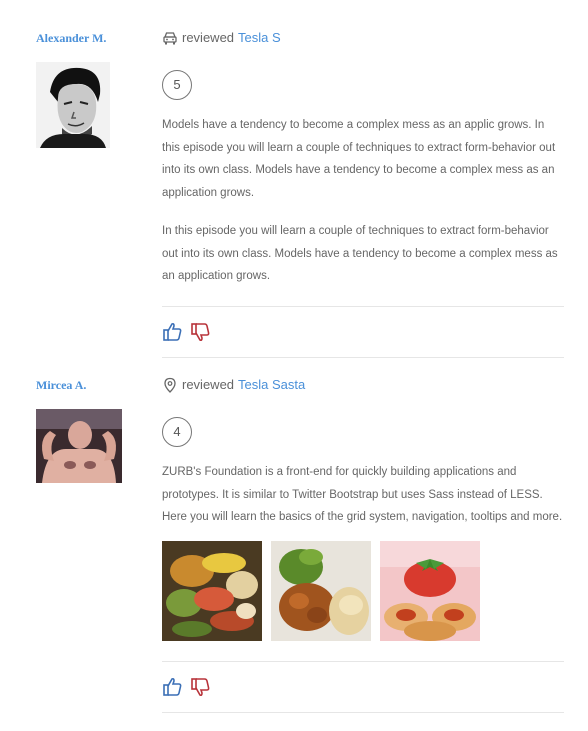  What do you see at coordinates (430, 590) in the screenshot?
I see `food-photo-strawberry-dessert` at bounding box center [430, 590].